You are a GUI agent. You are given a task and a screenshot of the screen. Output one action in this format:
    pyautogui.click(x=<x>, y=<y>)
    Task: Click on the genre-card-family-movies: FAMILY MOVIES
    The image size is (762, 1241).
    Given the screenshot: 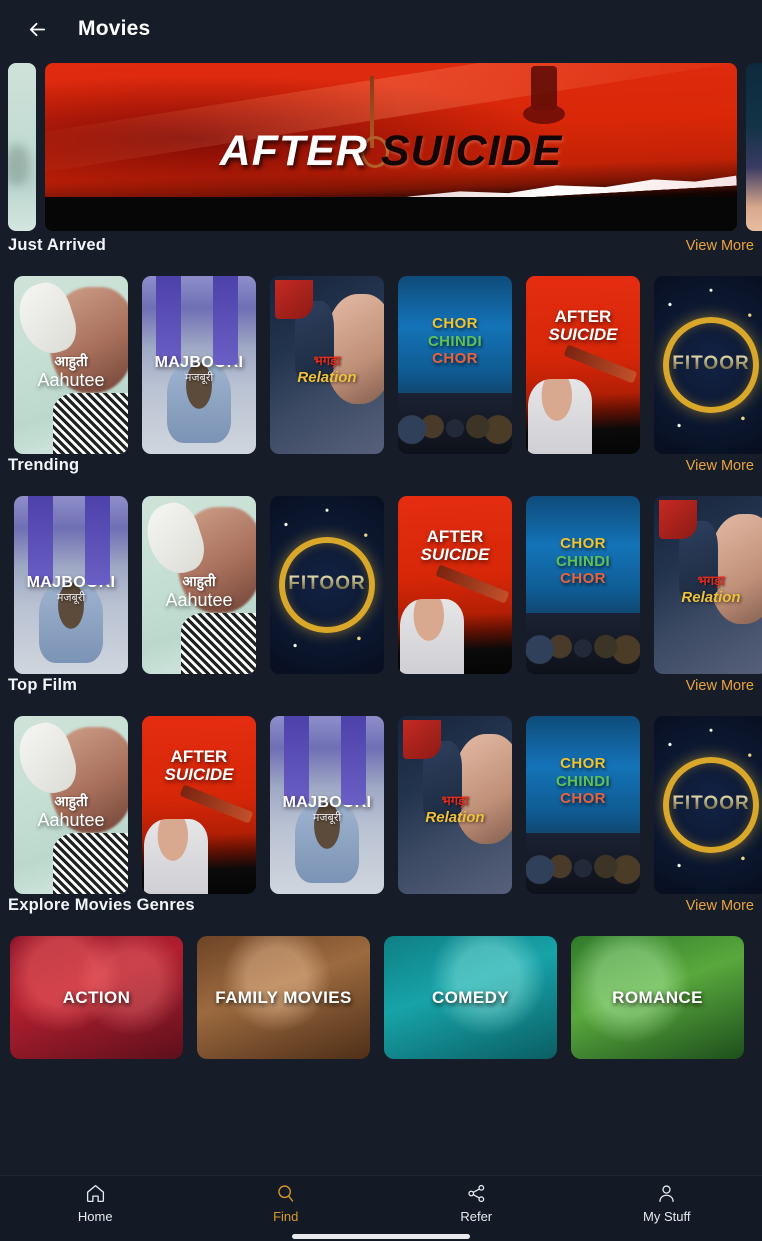 What is the action you would take?
    pyautogui.click(x=283, y=997)
    